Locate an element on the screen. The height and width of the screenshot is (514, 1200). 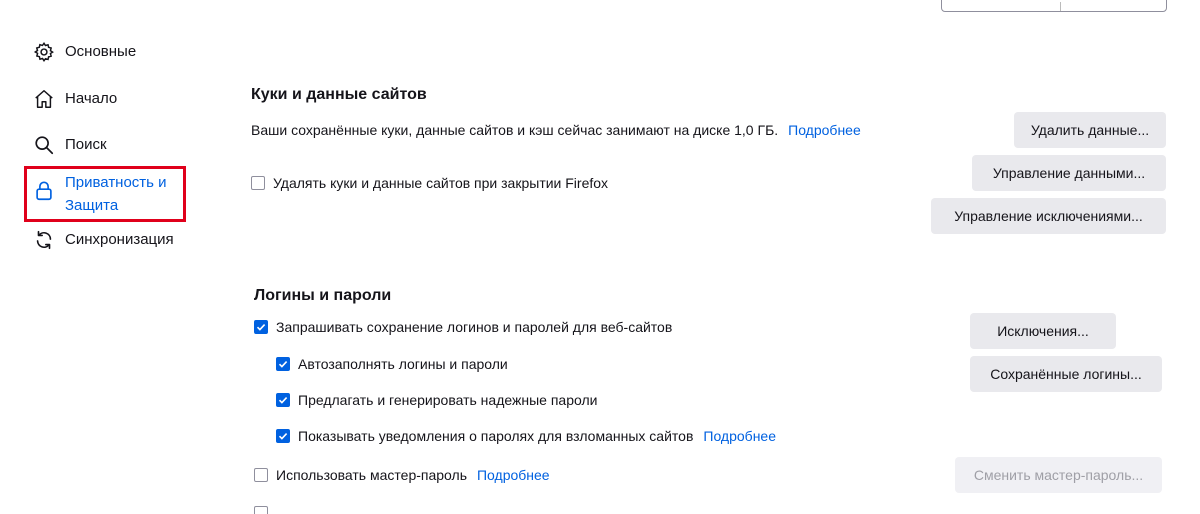
sidebar-item-label: Основные is located at coordinates (101, 51).